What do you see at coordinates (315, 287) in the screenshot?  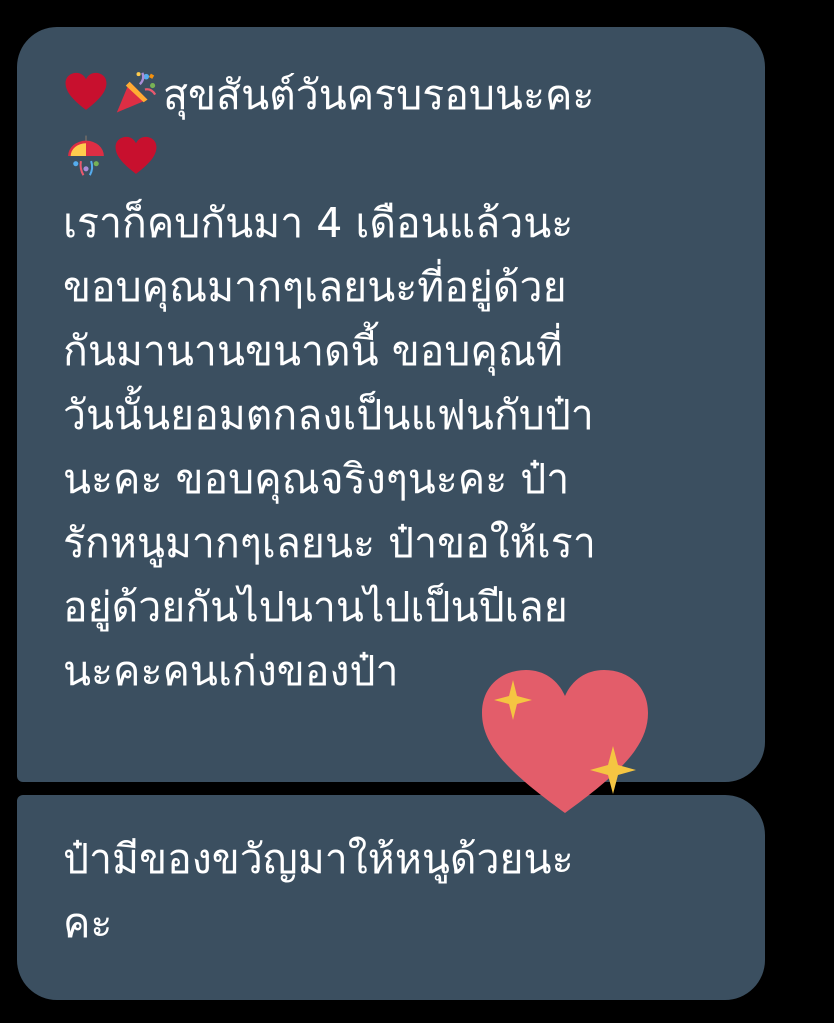 I see `message-line: ขอบคุณมากๆเลยนะที่อยู่ด้วย` at bounding box center [315, 287].